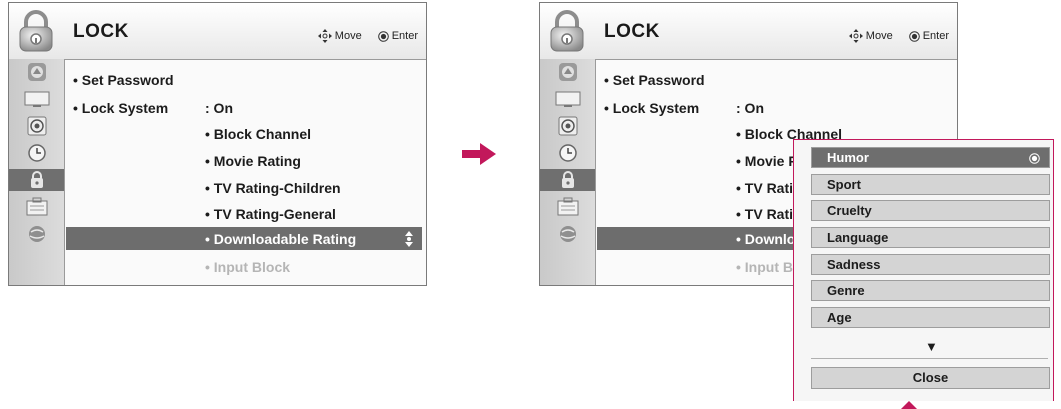  What do you see at coordinates (930, 290) in the screenshot?
I see `popup-option-genre: Genre` at bounding box center [930, 290].